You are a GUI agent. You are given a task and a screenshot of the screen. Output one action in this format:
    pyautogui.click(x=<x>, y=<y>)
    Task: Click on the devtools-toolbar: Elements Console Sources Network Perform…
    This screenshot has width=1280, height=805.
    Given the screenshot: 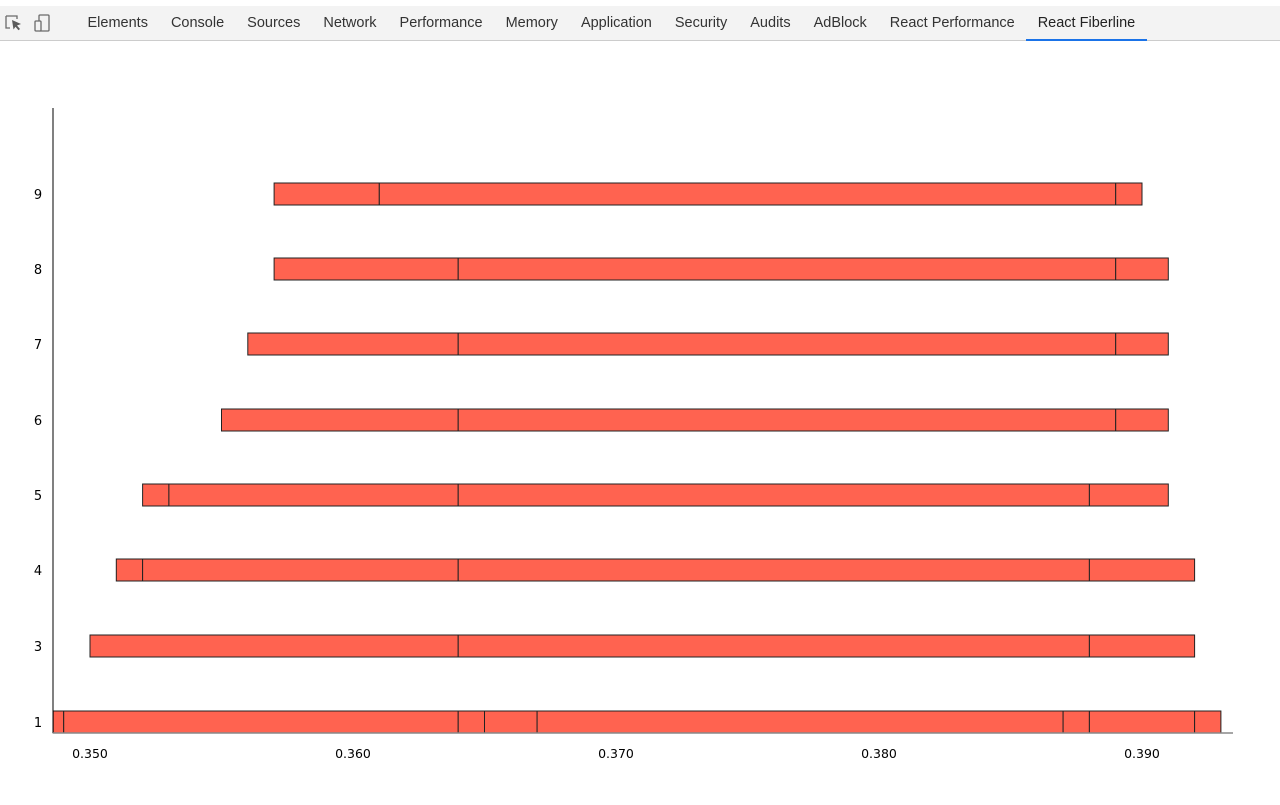 What is the action you would take?
    pyautogui.click(x=640, y=23)
    